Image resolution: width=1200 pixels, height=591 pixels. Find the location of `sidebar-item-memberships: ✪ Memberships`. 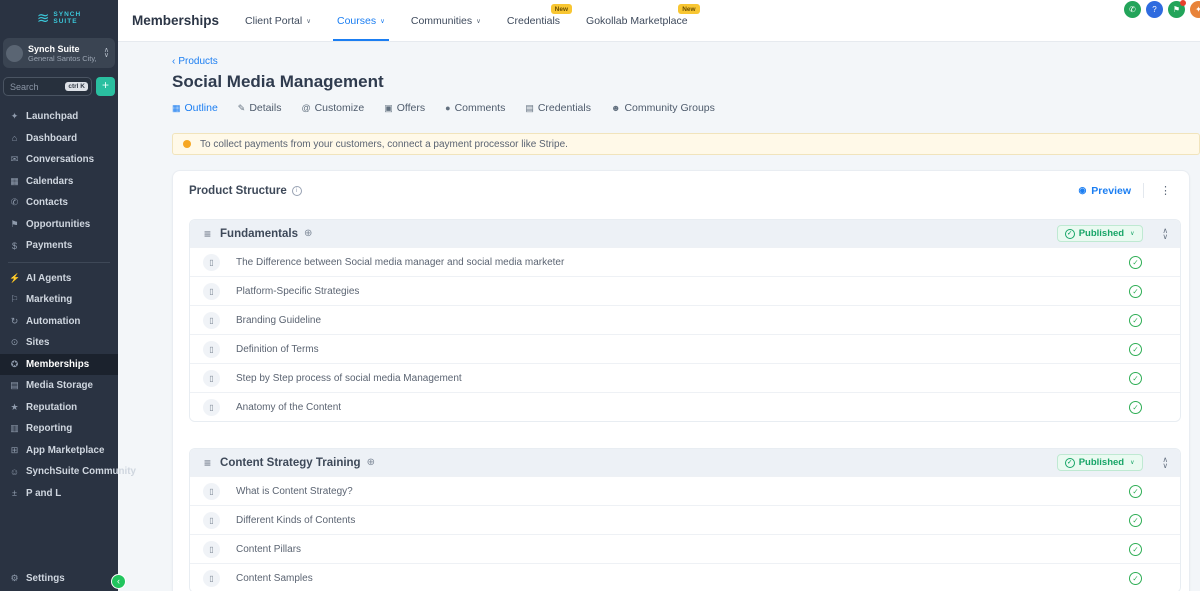

sidebar-item-memberships: ✪ Memberships is located at coordinates (59, 364).